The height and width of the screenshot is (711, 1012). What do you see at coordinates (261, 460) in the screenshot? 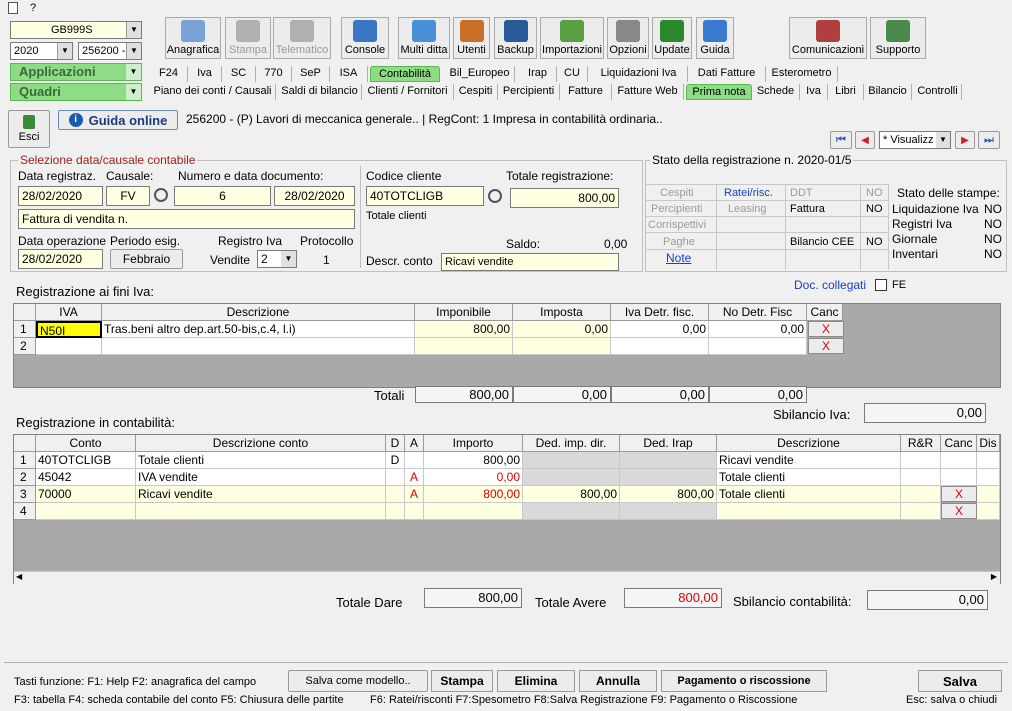
I see `cont-cell-descr: Totale clienti` at bounding box center [261, 460].